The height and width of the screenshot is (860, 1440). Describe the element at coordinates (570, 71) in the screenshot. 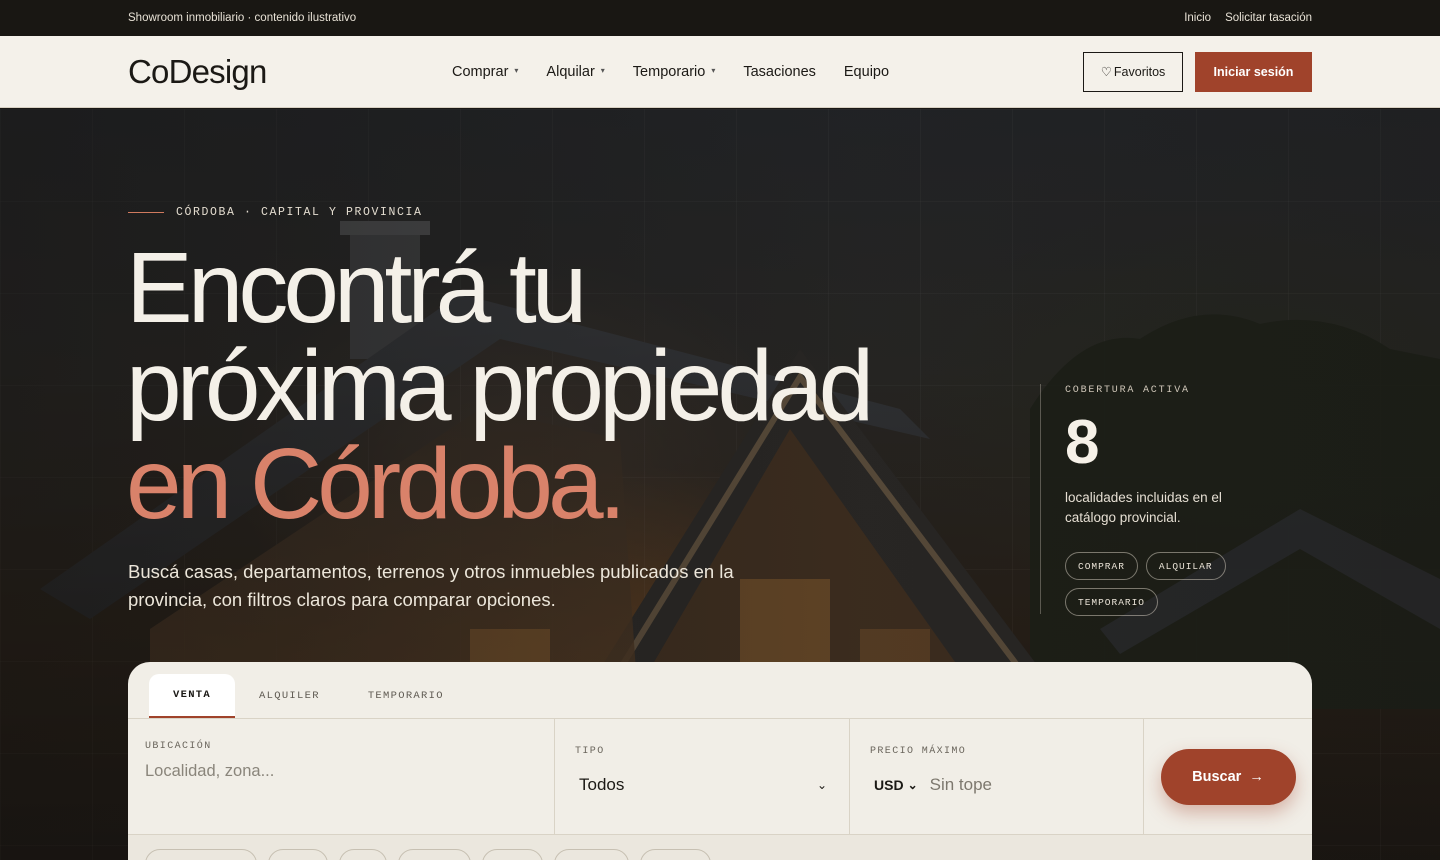

I see `nav-label: Alquilar` at that location.